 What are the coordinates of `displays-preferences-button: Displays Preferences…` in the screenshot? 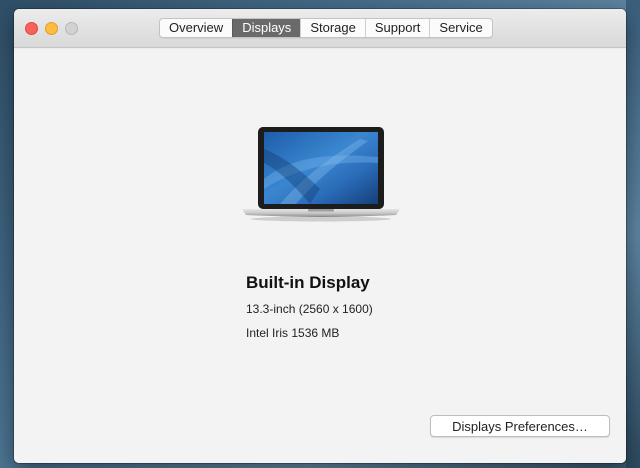 It's located at (520, 426).